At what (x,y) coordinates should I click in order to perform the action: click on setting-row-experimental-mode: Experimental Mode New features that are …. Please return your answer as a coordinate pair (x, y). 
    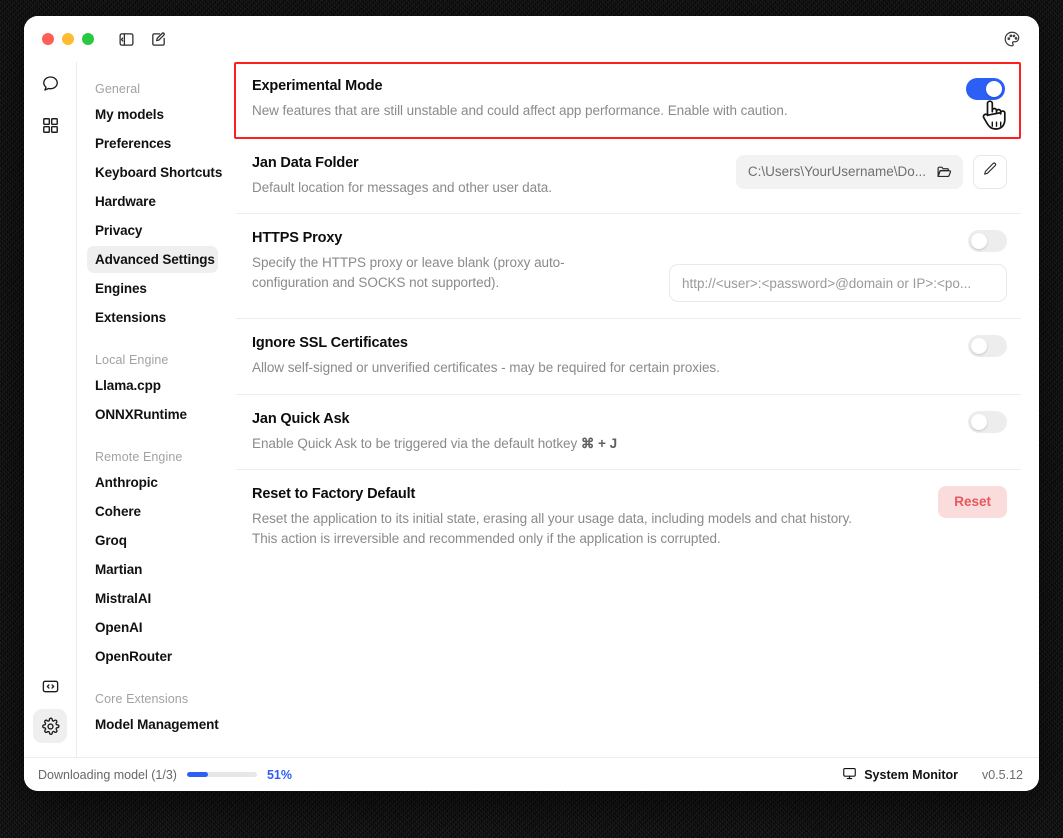
    Looking at the image, I should click on (627, 100).